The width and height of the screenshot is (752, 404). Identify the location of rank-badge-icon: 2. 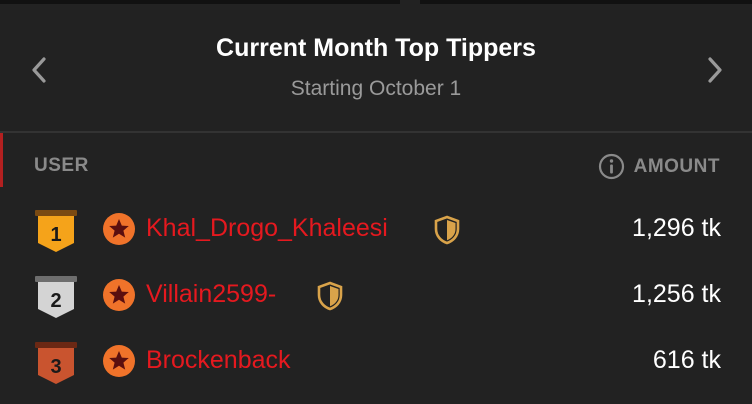
(56, 297).